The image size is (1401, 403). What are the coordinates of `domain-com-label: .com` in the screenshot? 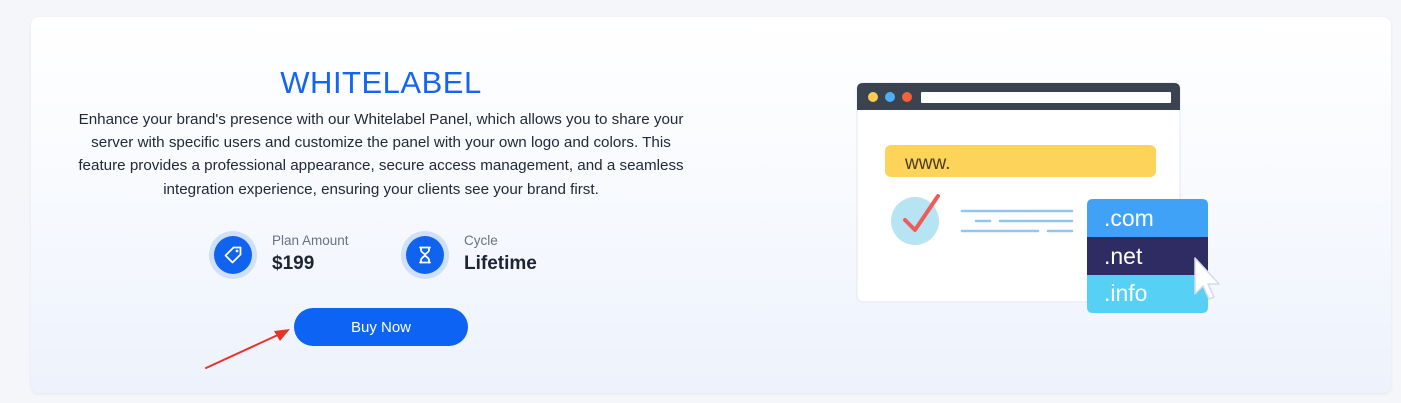 It's located at (1129, 218).